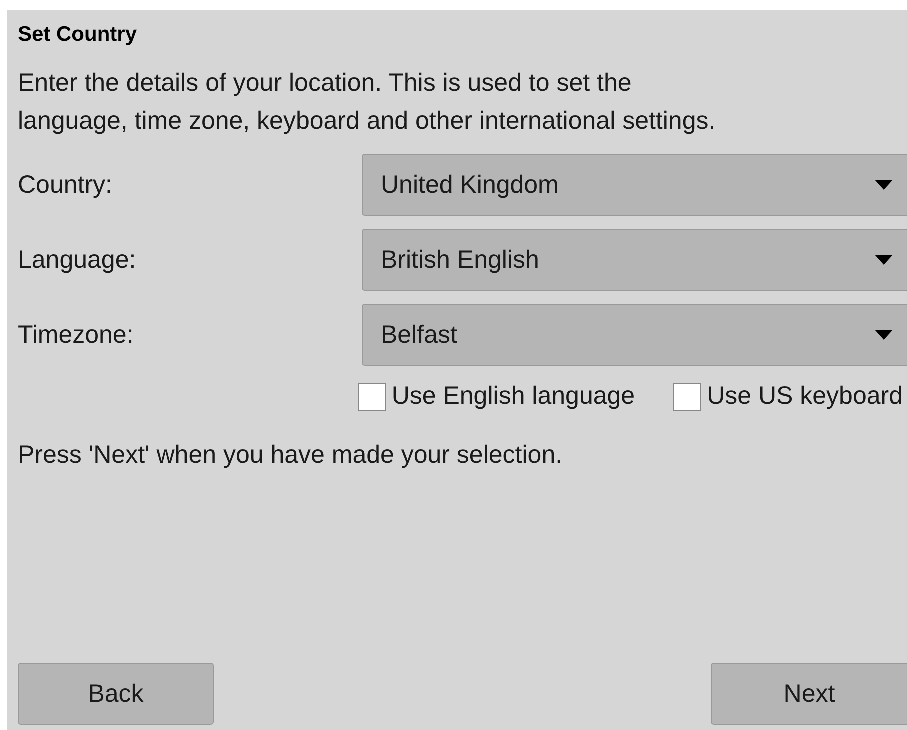 Image resolution: width=907 pixels, height=730 pixels. Describe the element at coordinates (291, 455) in the screenshot. I see `hint-text: Press 'Next' when you have made your selection.` at that location.